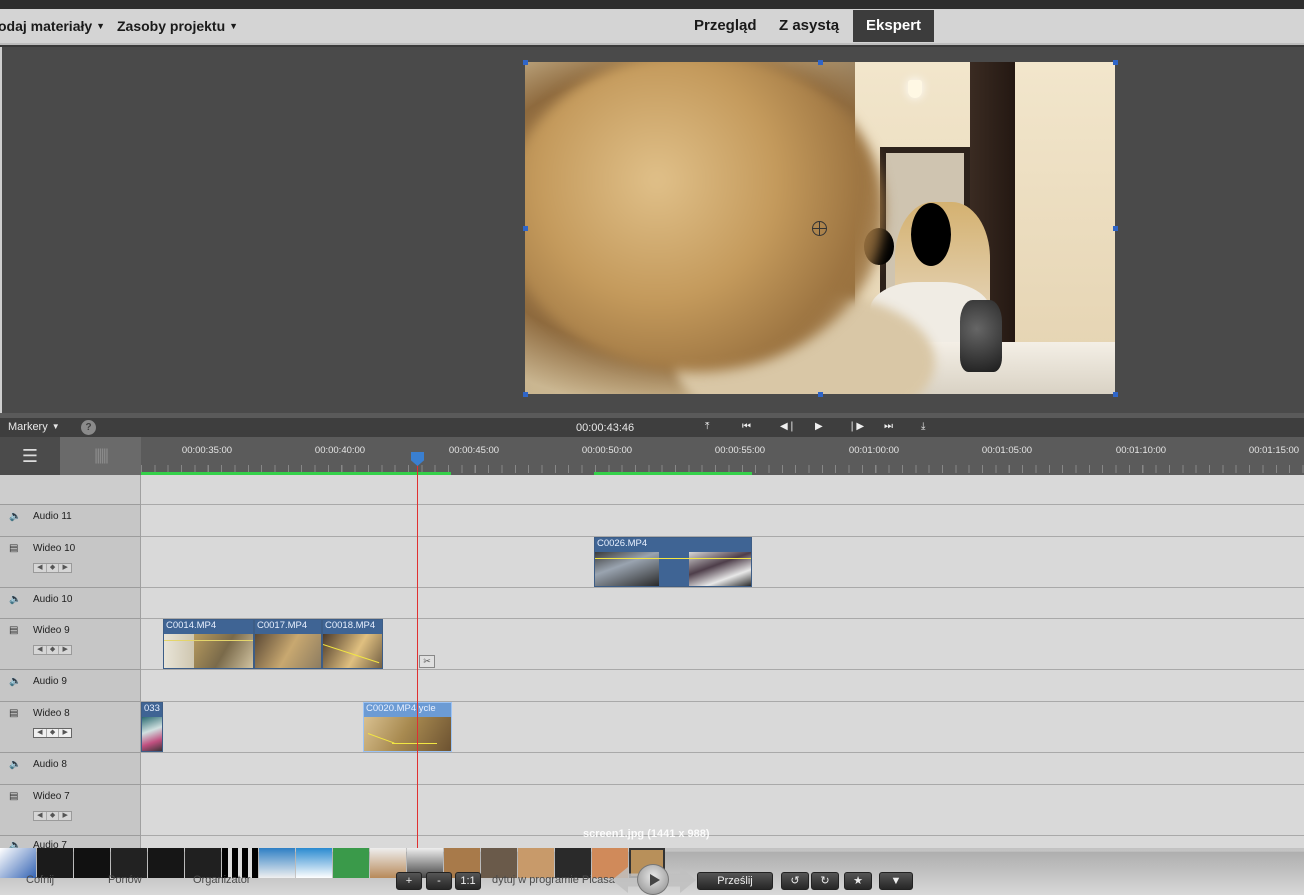  I want to click on previous-edit-icon: ⏮, so click(746, 426).